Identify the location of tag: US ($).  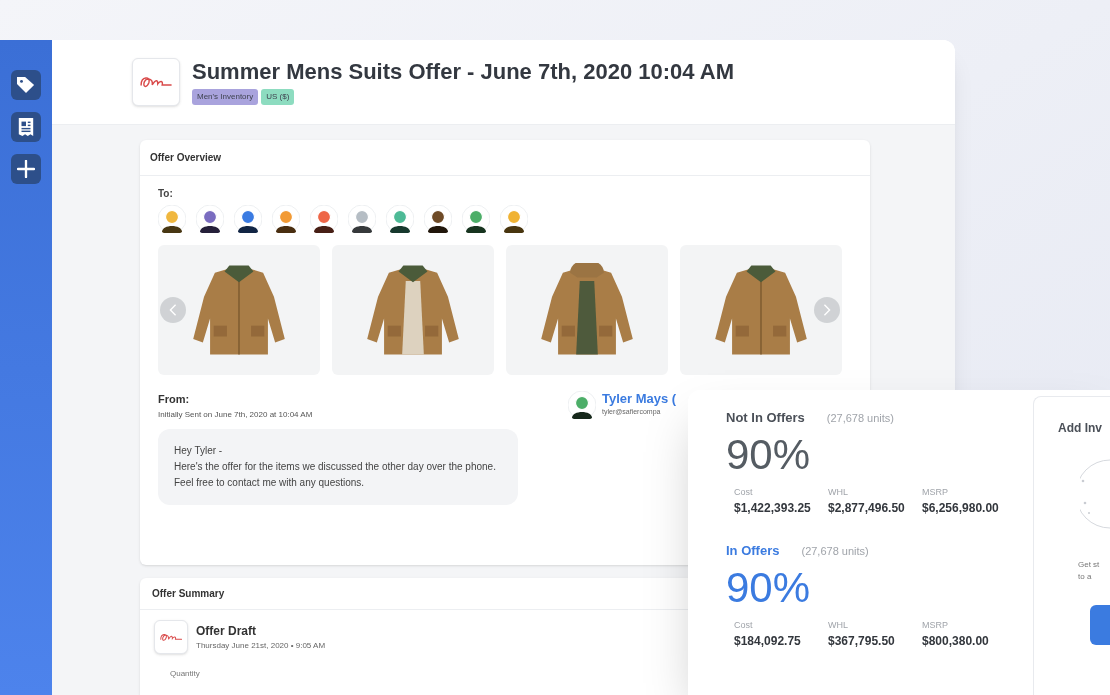
(278, 97).